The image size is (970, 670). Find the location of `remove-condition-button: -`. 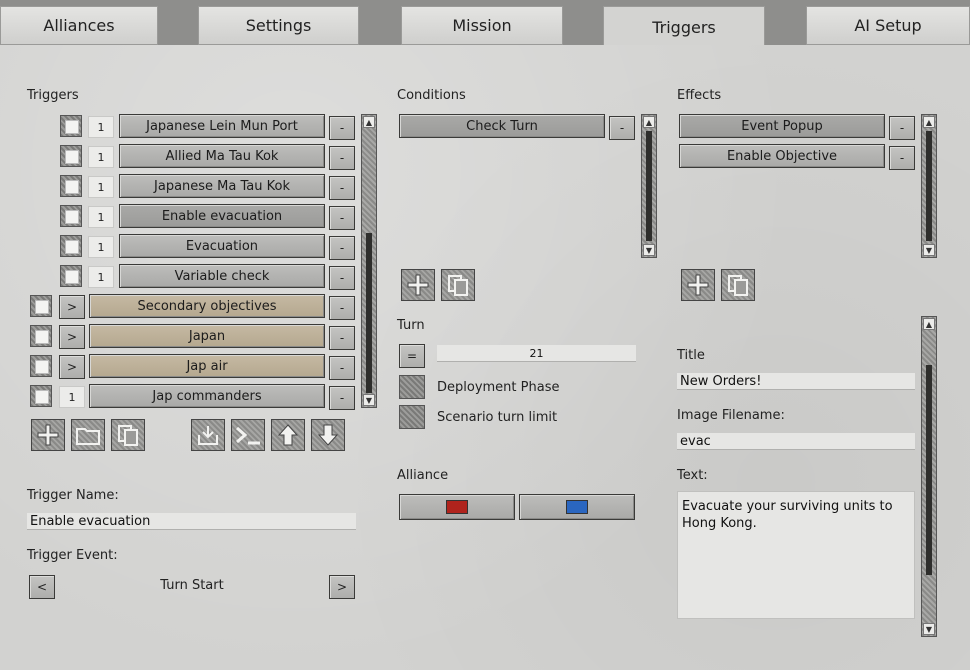

remove-condition-button: - is located at coordinates (622, 128).